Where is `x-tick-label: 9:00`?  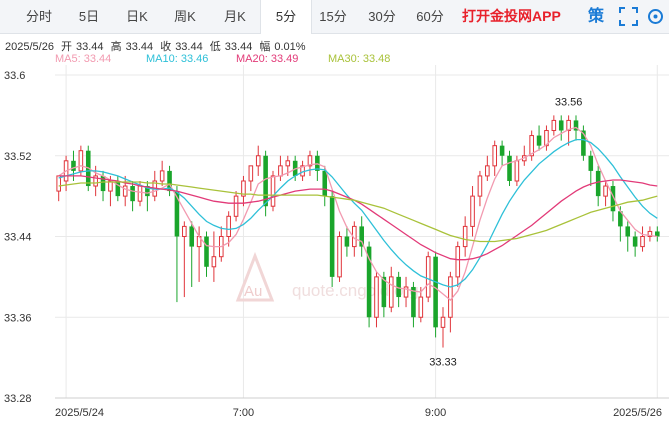 x-tick-label: 9:00 is located at coordinates (435, 413).